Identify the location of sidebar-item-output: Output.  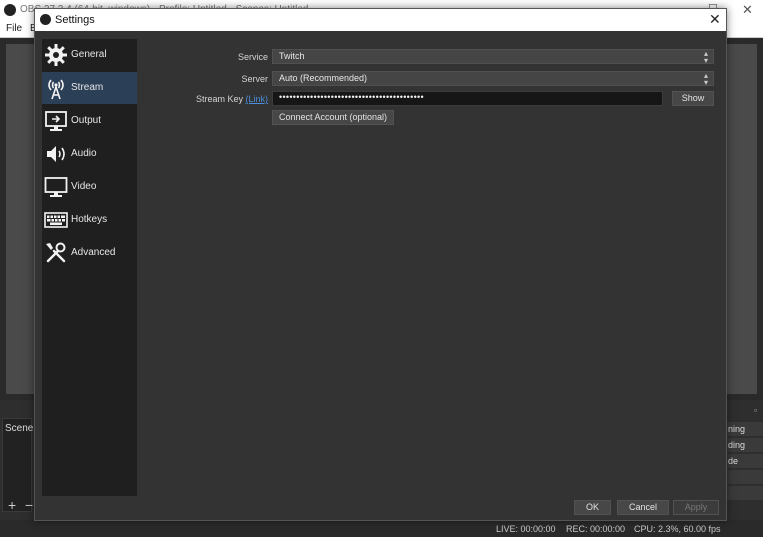
(89, 121).